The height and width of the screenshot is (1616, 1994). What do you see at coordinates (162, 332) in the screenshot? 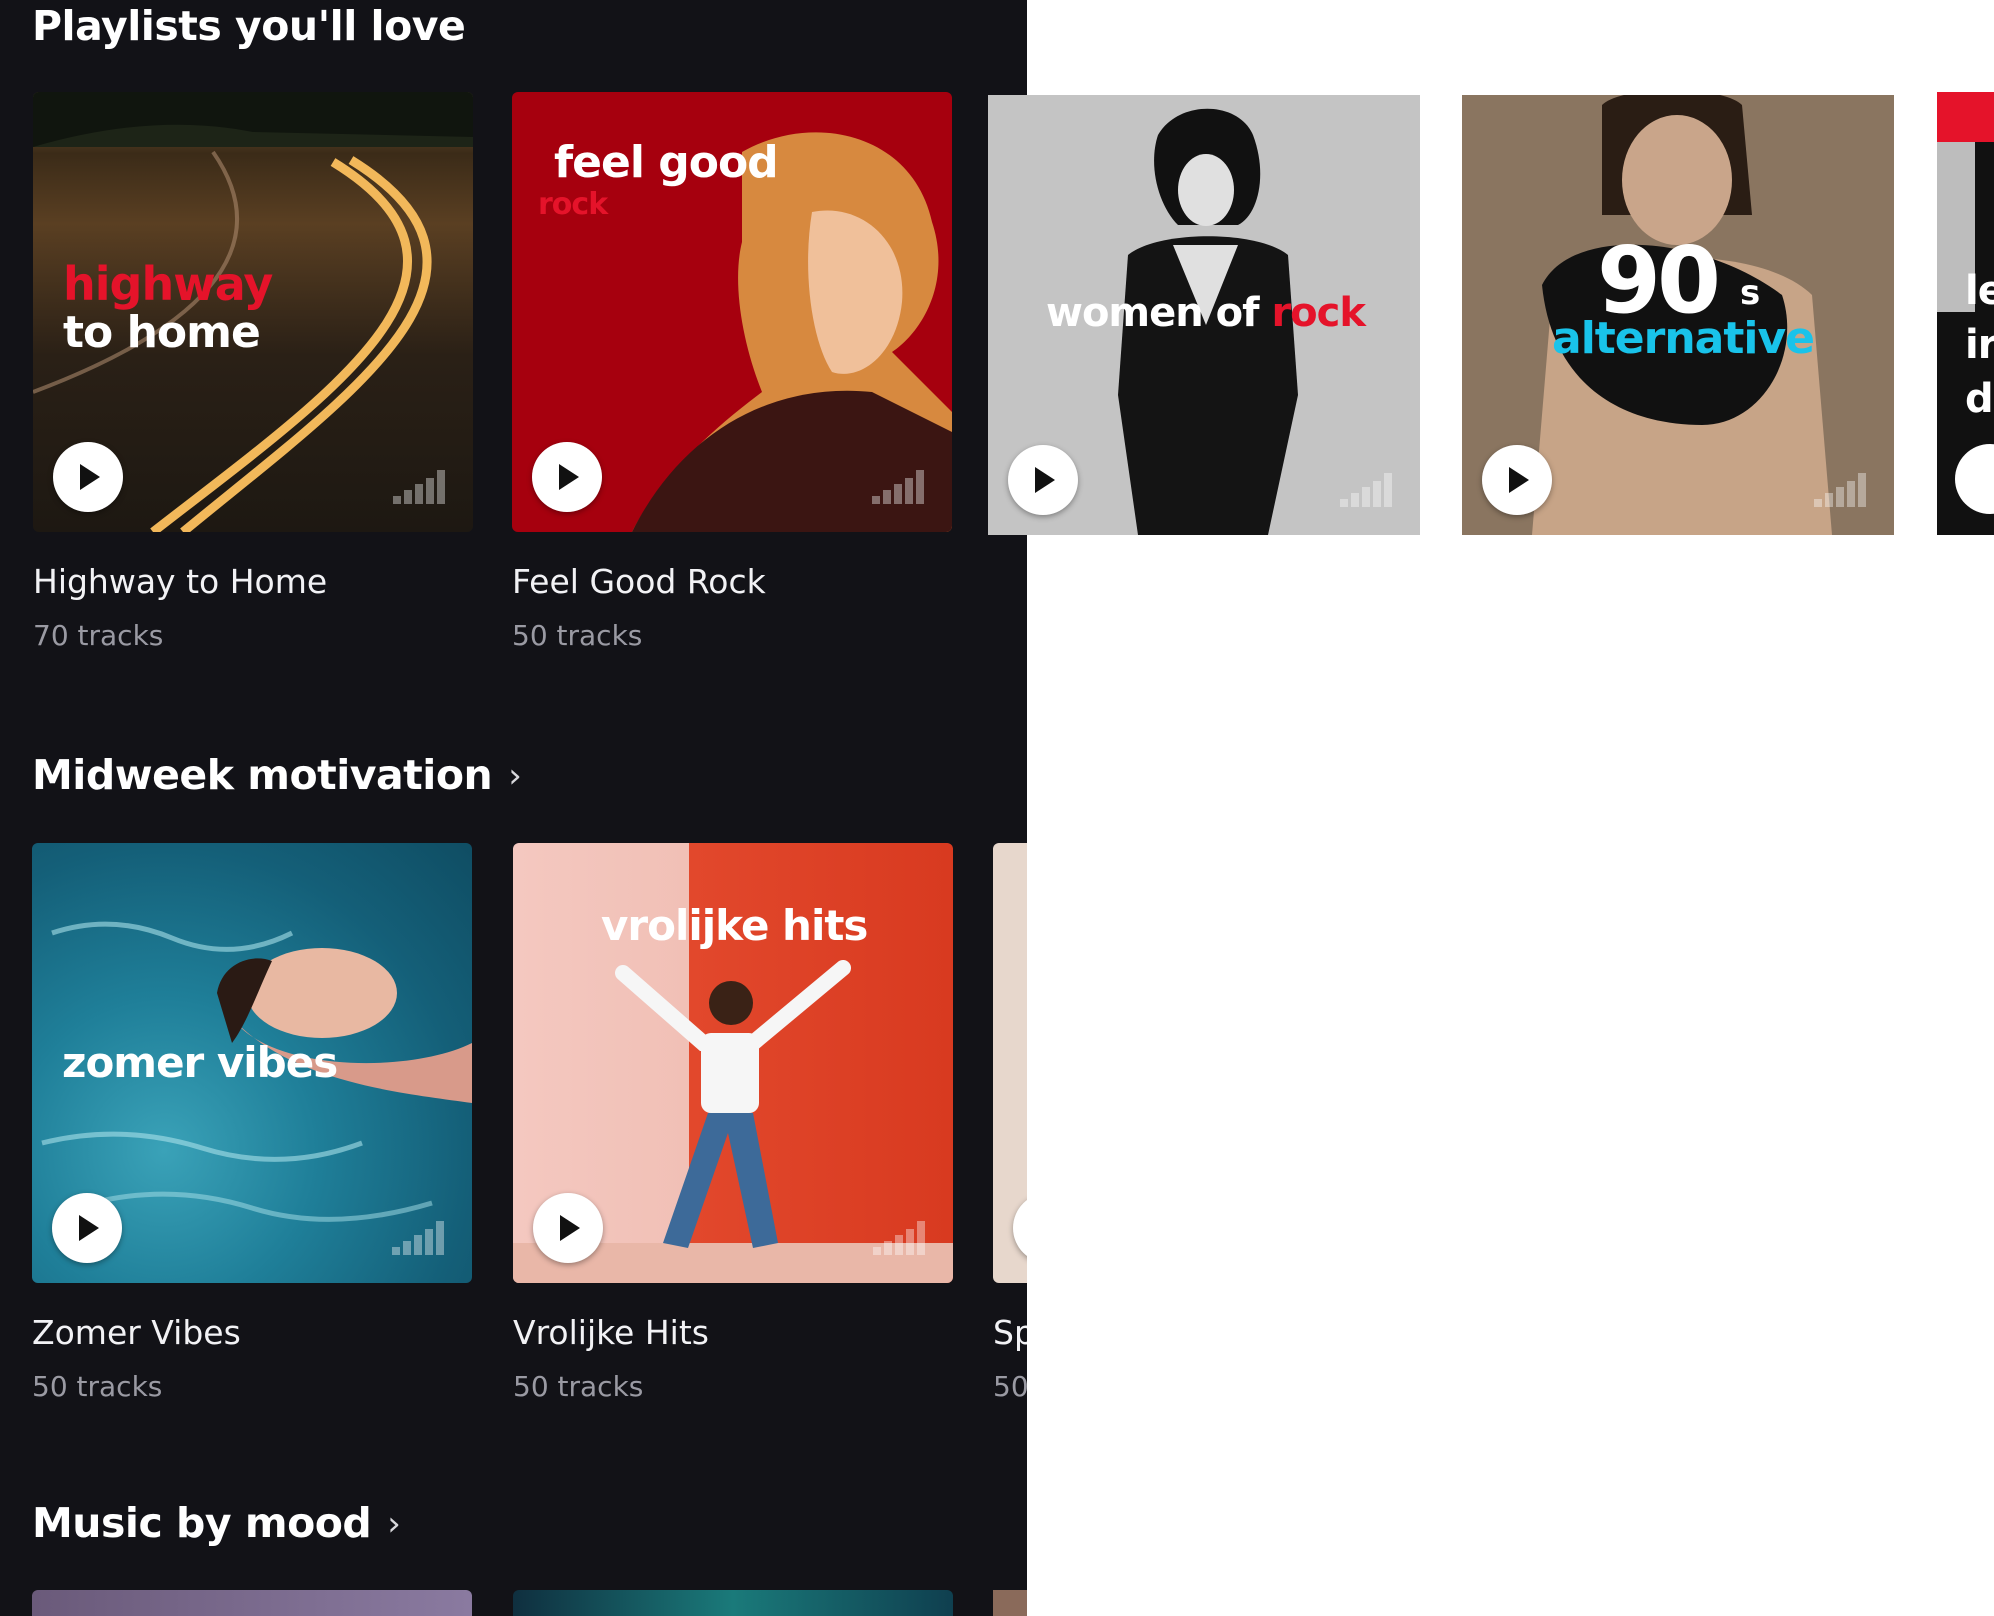
I see `cover-overlay-text-2: to home` at bounding box center [162, 332].